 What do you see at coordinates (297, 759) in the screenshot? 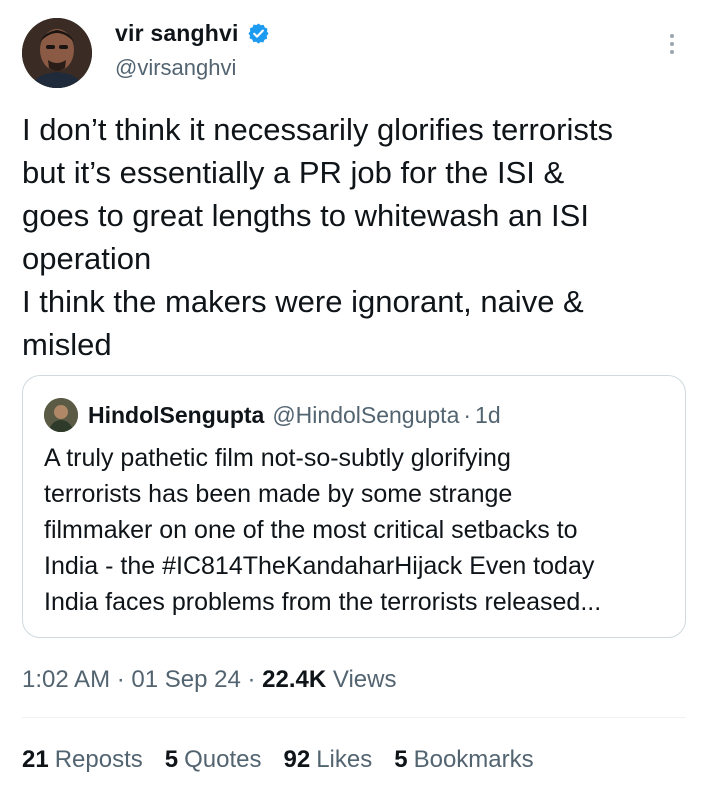
I see `likes-count: 92` at bounding box center [297, 759].